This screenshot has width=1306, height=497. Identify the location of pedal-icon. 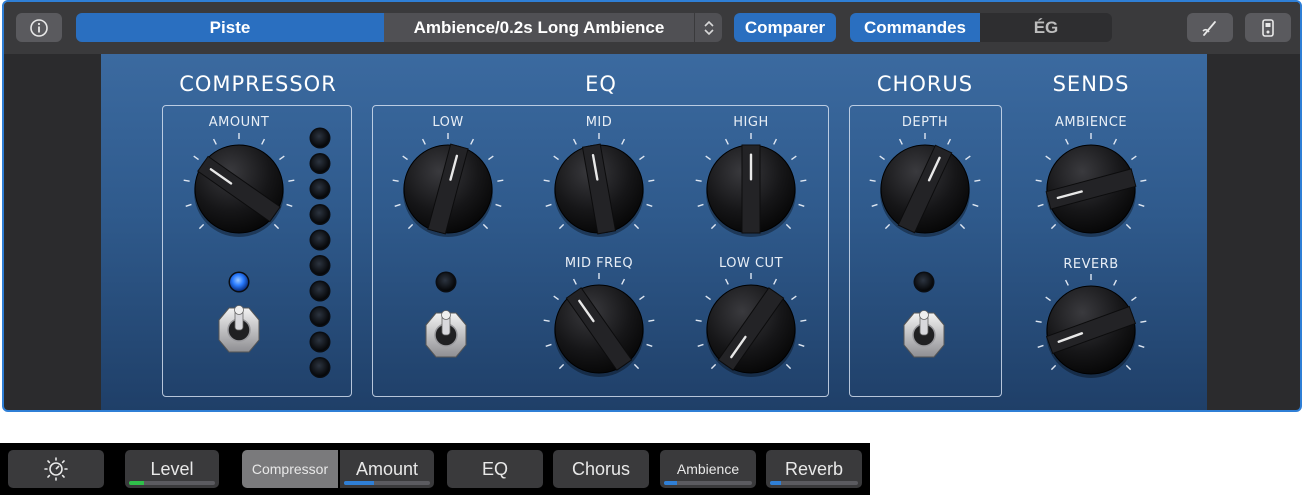
(1268, 27).